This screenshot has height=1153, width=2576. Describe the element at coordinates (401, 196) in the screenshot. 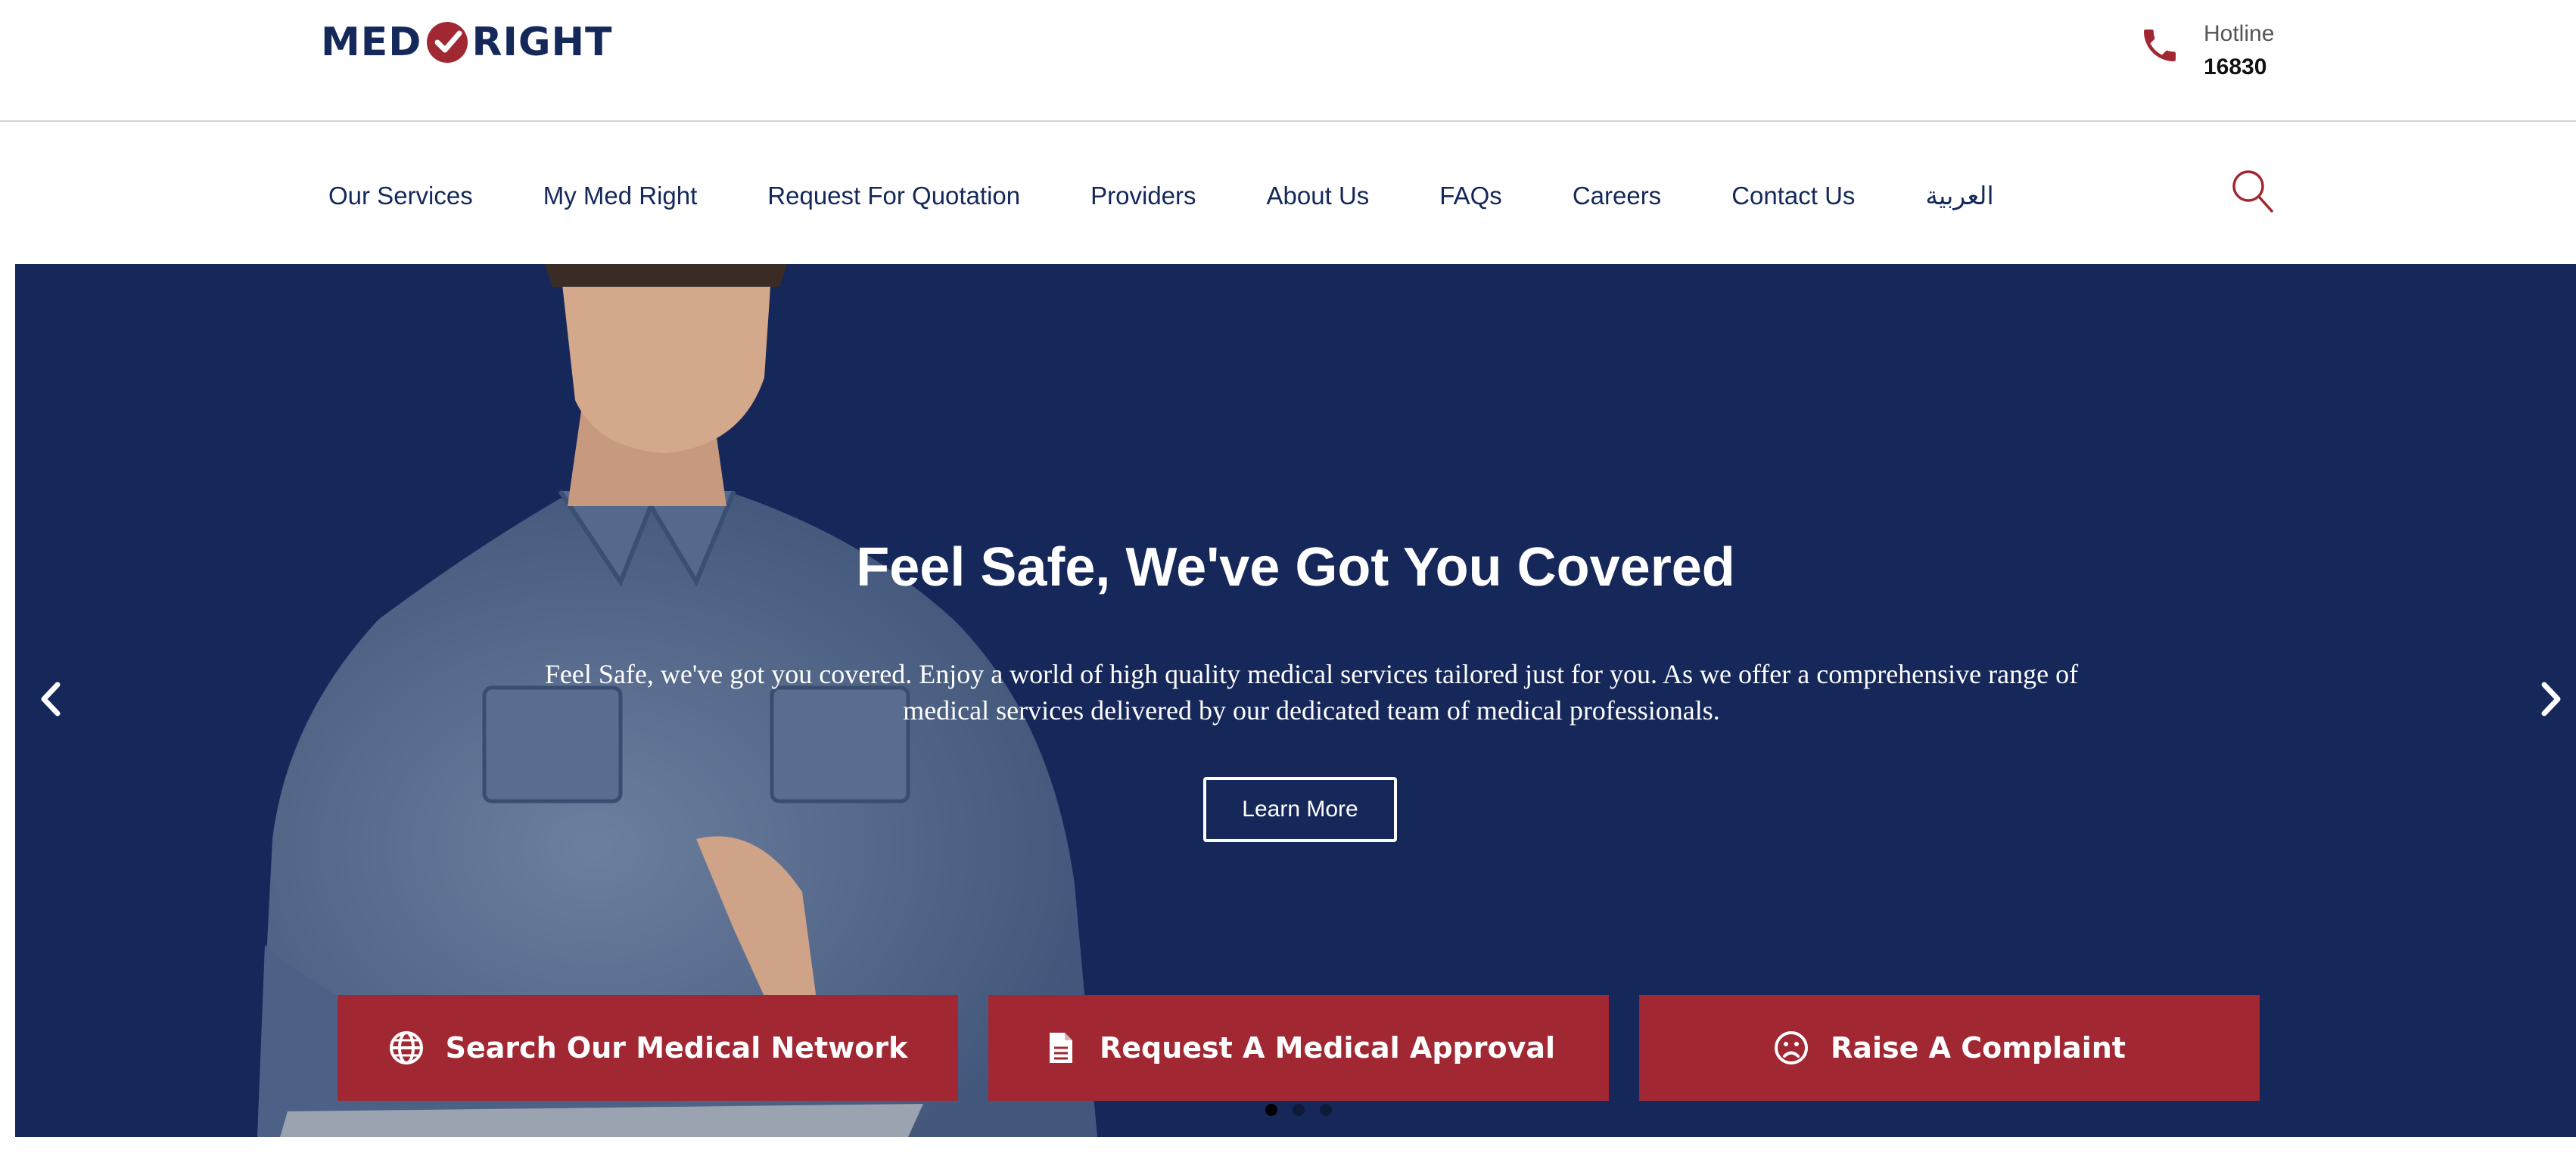

I see `nav-item-our-services: Our Services` at that location.